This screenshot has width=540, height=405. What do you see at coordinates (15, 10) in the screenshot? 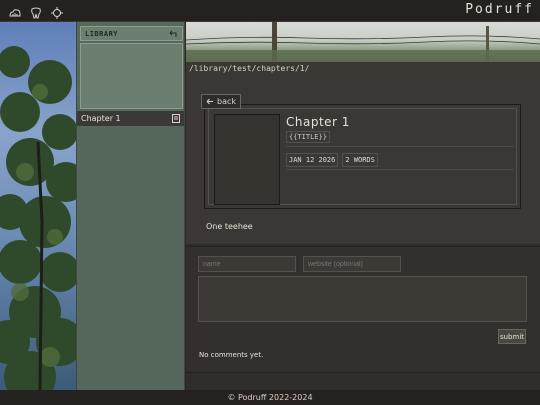
I see `cloud-chart-icon` at bounding box center [15, 10].